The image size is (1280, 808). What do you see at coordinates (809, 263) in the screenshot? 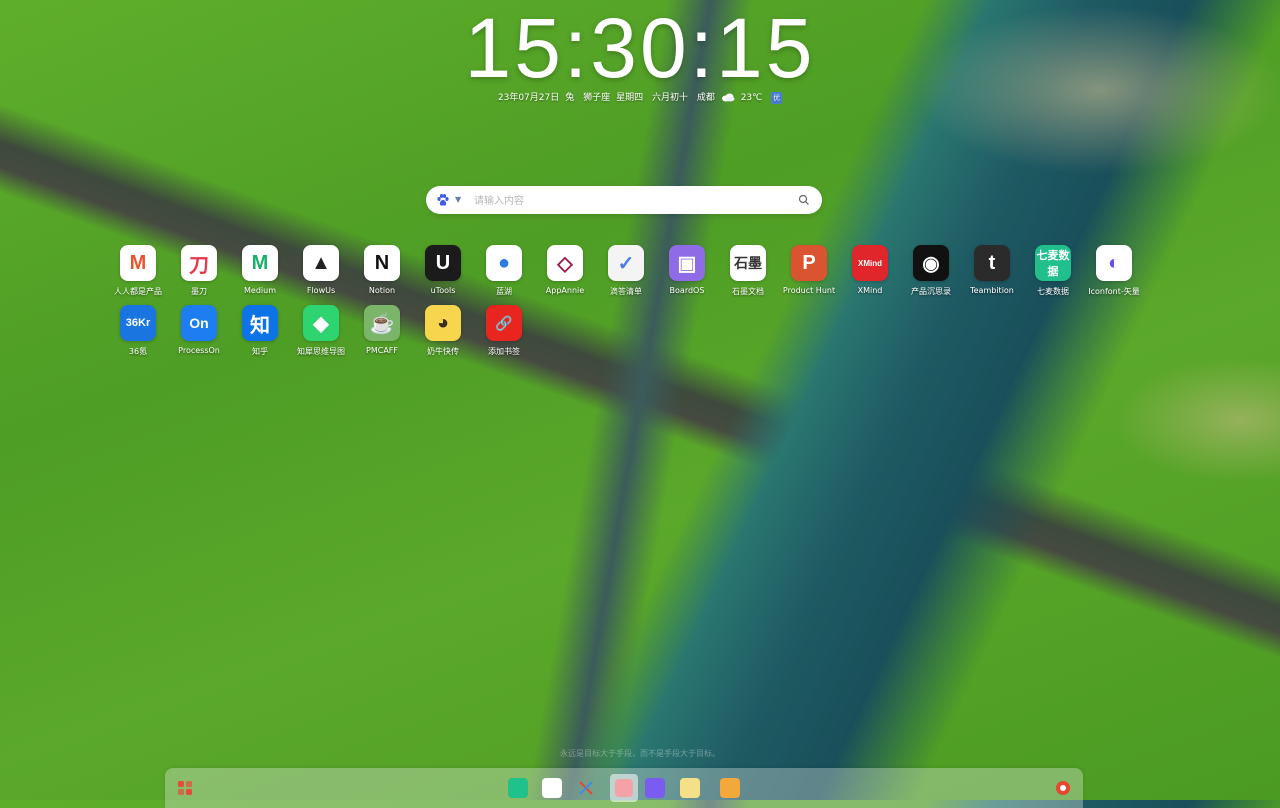
I see `producthunt-icon: P` at bounding box center [809, 263].